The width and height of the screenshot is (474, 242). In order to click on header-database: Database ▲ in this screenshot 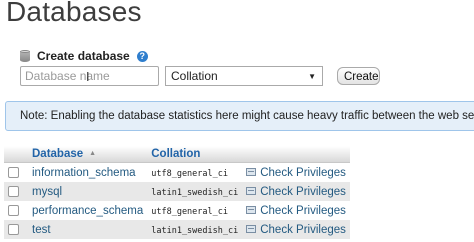, I will do `click(88, 154)`.